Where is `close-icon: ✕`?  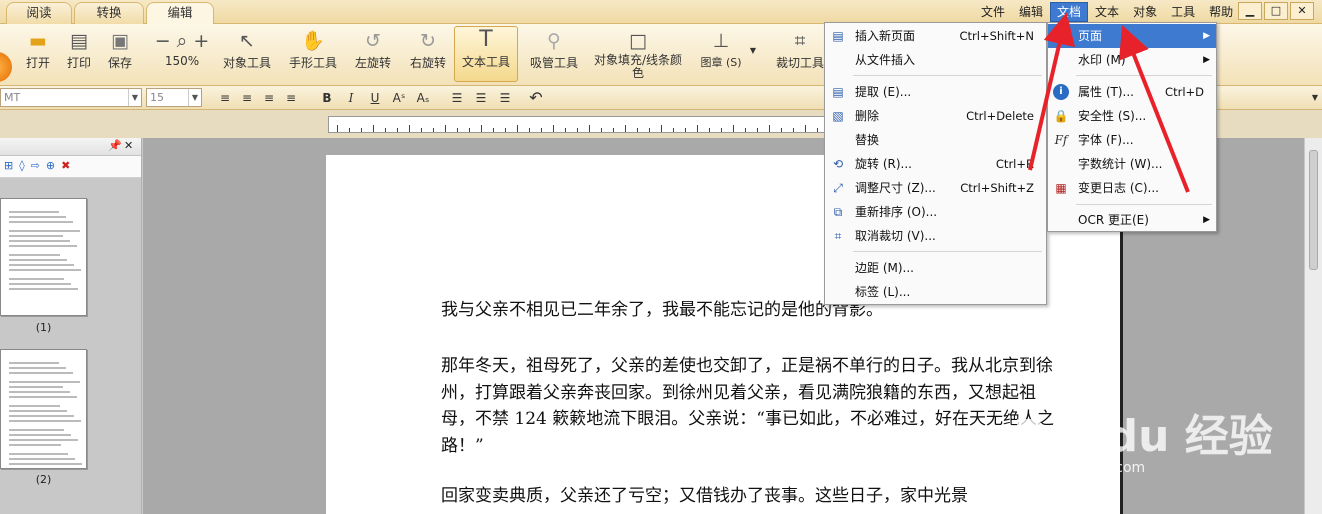
close-icon: ✕ is located at coordinates (128, 145).